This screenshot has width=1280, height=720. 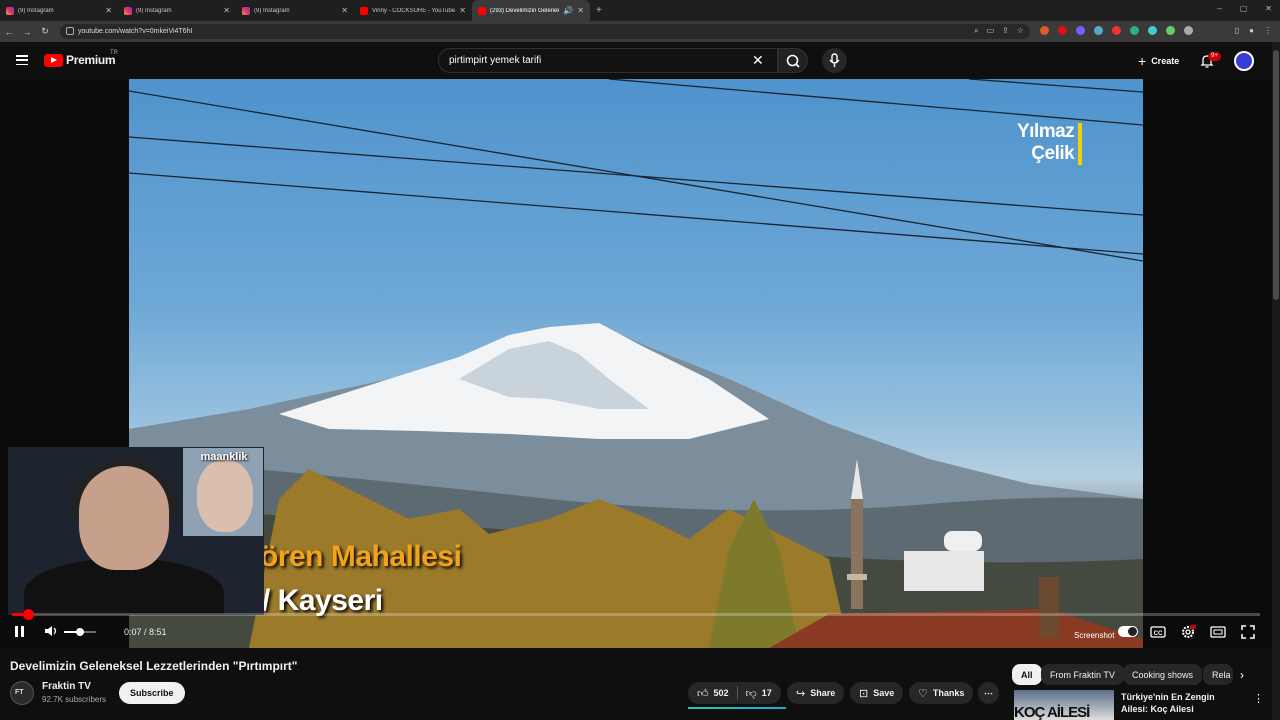 I want to click on cast-icon: ▭, so click(x=991, y=31).